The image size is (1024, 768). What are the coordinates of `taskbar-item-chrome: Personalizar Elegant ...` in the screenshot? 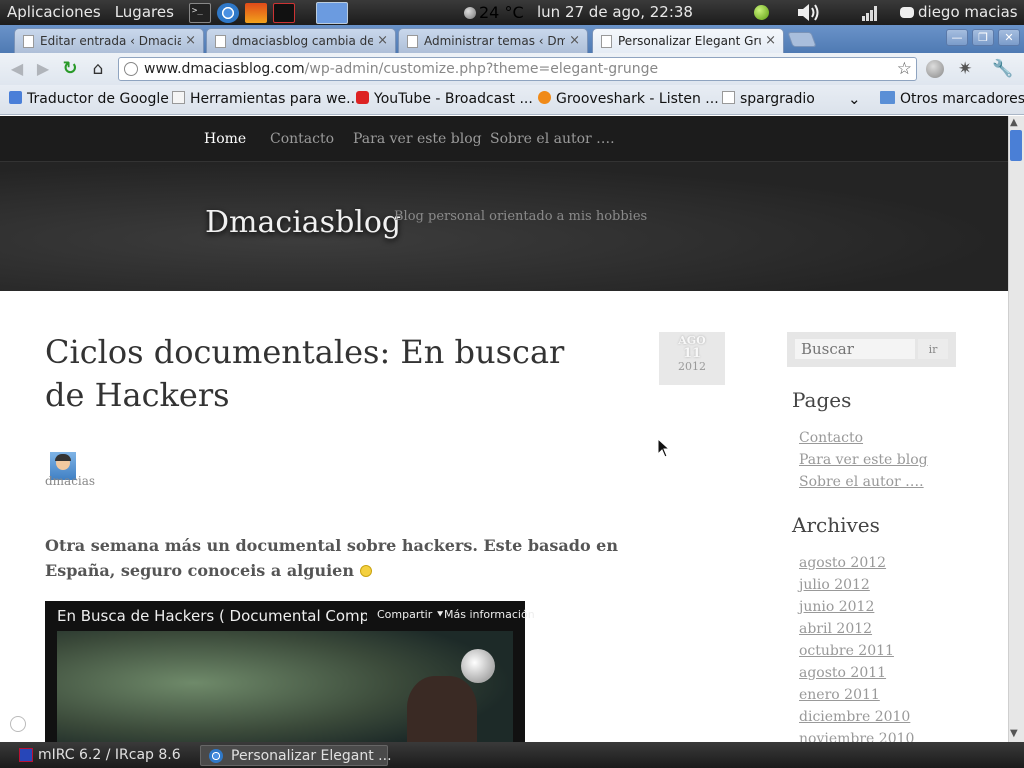 It's located at (296, 755).